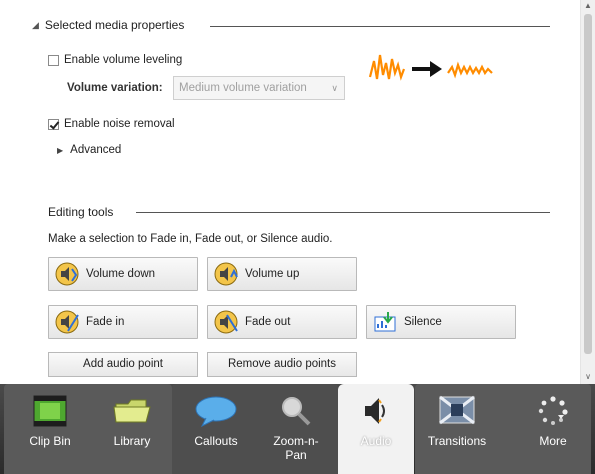 This screenshot has height=474, width=595. What do you see at coordinates (423, 322) in the screenshot?
I see `silence-label: Silence` at bounding box center [423, 322].